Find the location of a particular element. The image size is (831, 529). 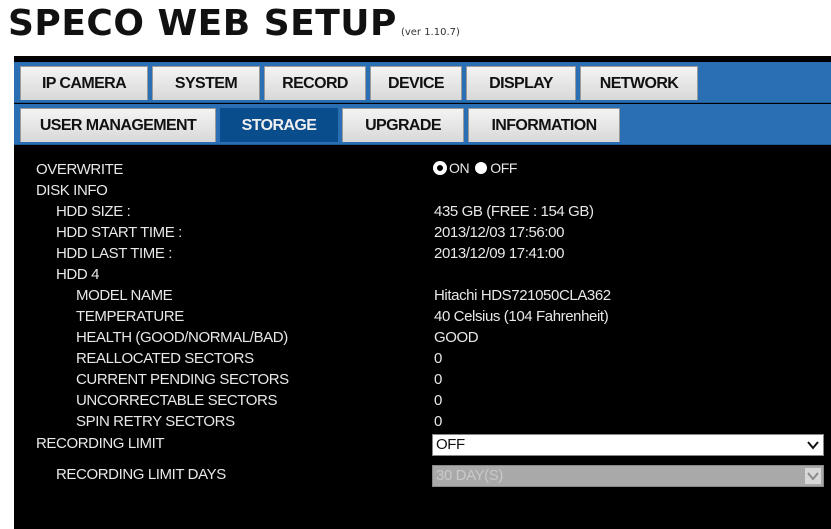

overwrite-on-radio is located at coordinates (440, 168).